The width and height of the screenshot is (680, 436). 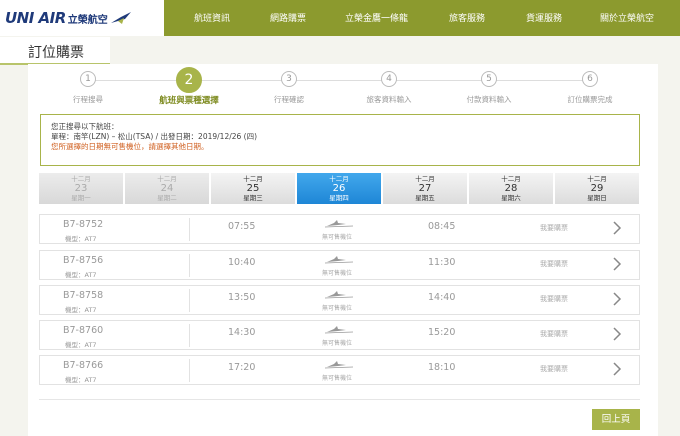 I want to click on arrival-time: 14:40, so click(x=442, y=297).